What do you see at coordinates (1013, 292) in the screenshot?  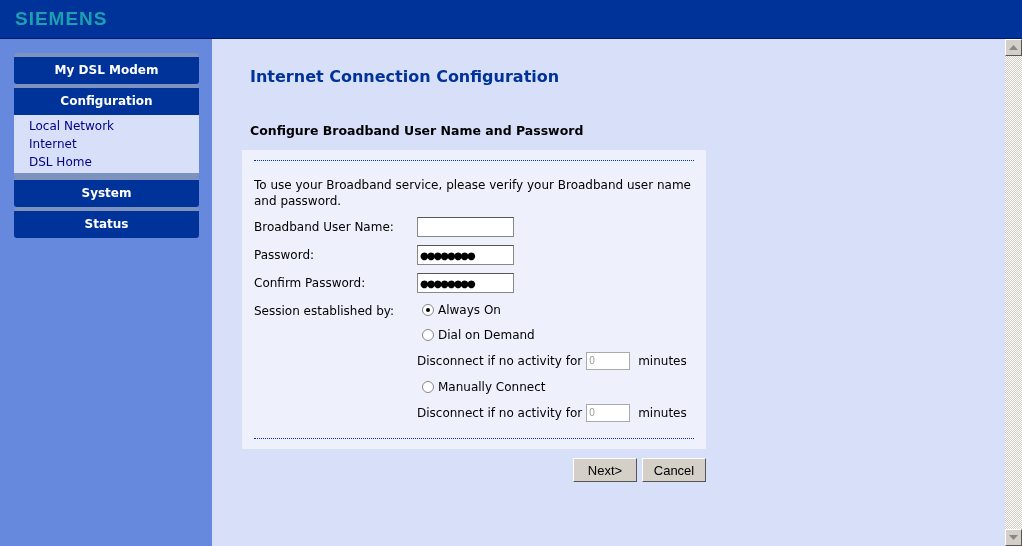 I see `scrollbar` at bounding box center [1013, 292].